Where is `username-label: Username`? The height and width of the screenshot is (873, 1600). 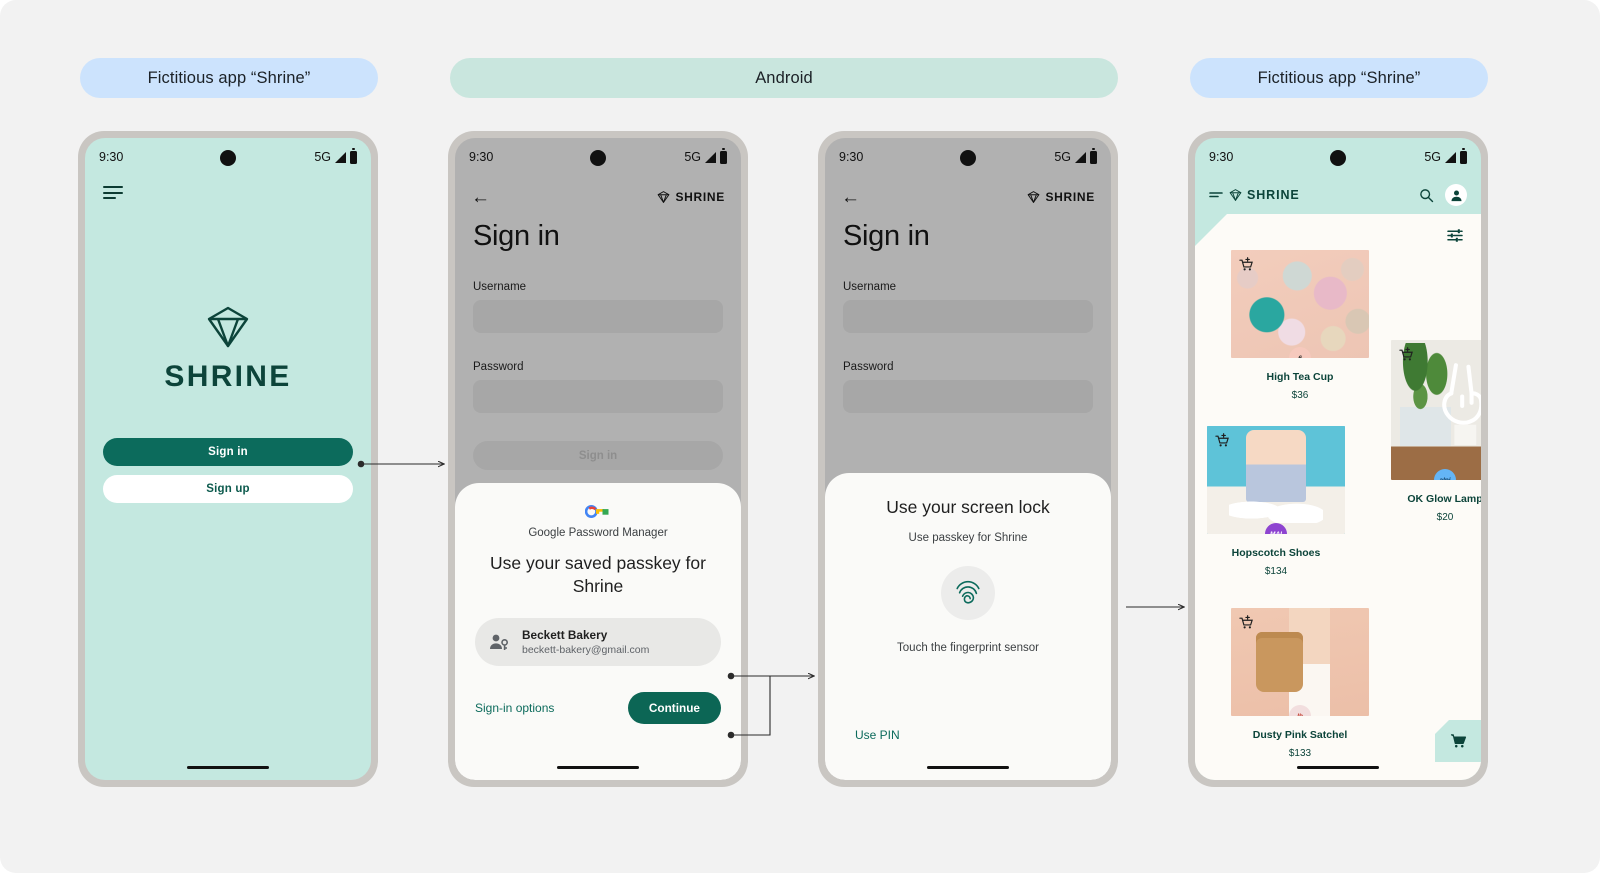
username-label: Username is located at coordinates (870, 287).